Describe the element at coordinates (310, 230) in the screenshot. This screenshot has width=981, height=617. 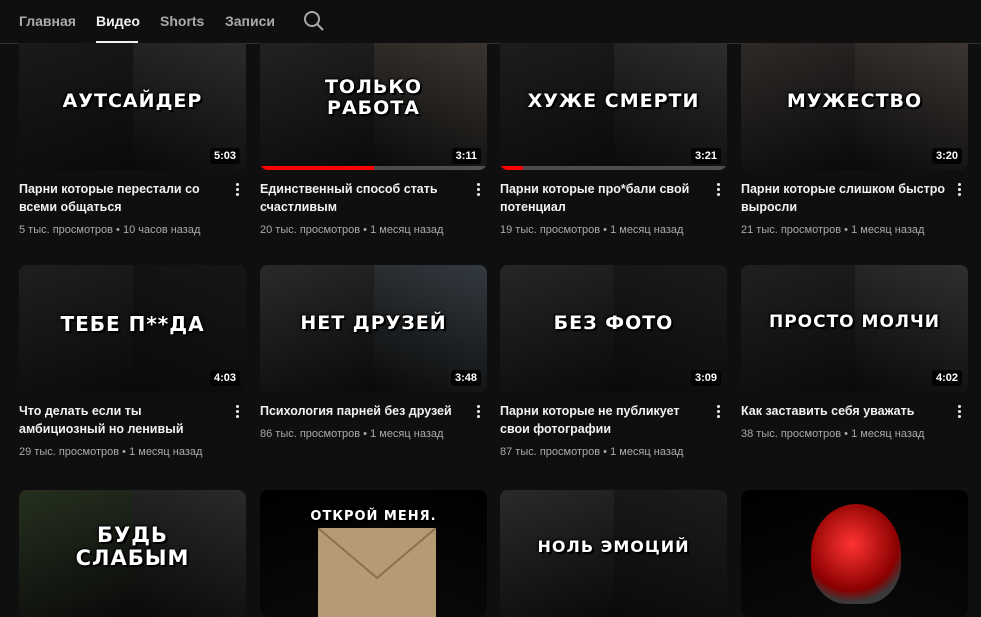
I see `view-count: 20 тыс. просмотров` at that location.